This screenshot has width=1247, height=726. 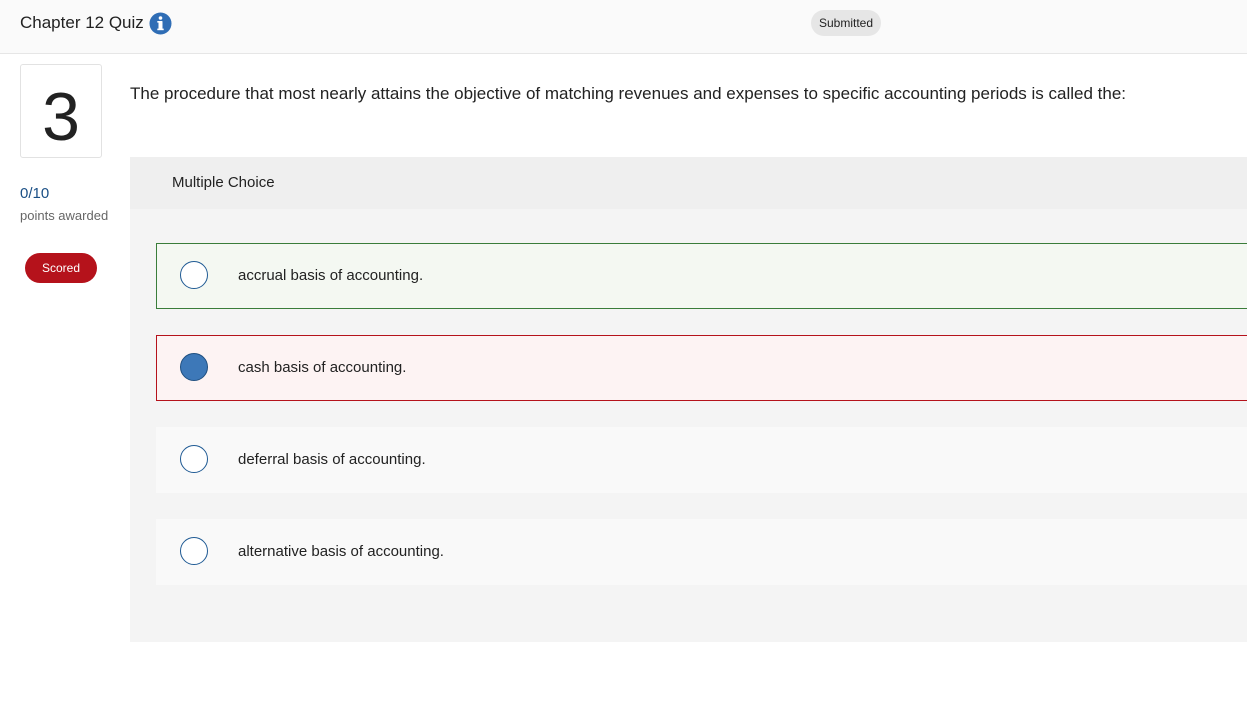 What do you see at coordinates (64, 215) in the screenshot?
I see `points-awarded-label: points awarded` at bounding box center [64, 215].